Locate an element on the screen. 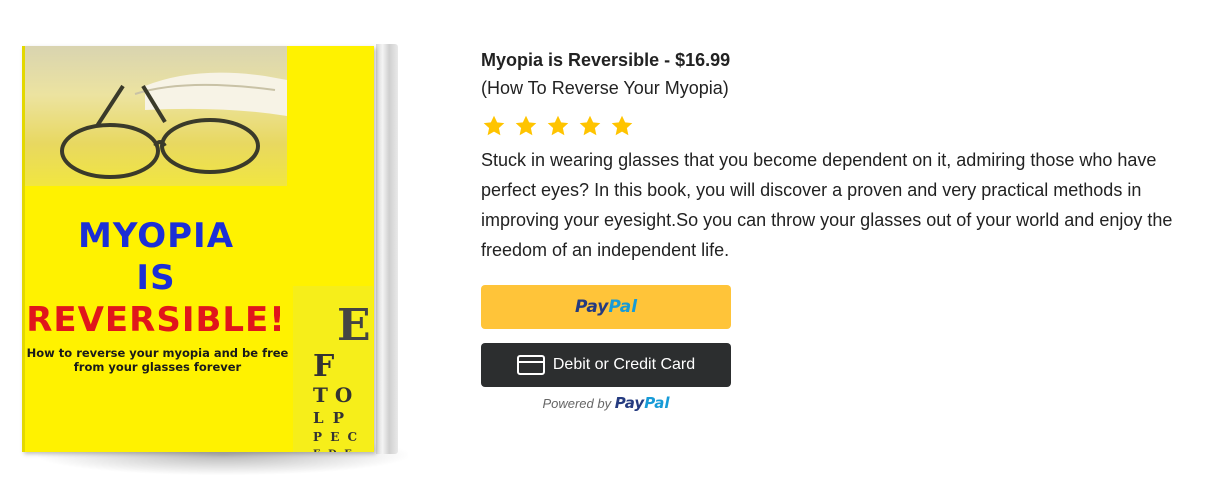  powered-paypal-logo: PayPal is located at coordinates (642, 403).